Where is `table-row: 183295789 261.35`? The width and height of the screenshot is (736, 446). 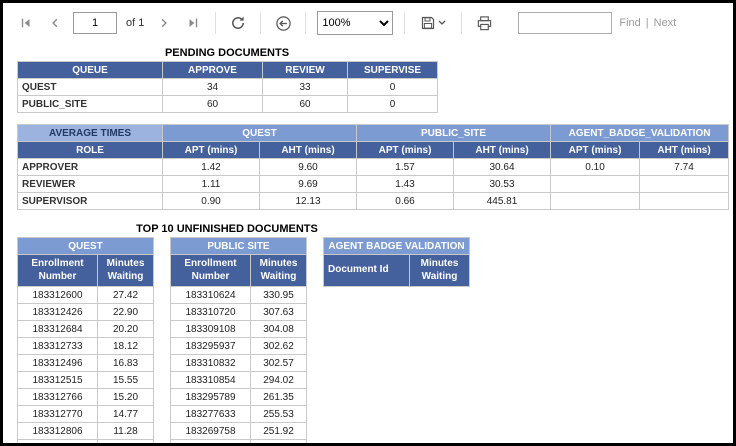 table-row: 183295789 261.35 is located at coordinates (238, 397).